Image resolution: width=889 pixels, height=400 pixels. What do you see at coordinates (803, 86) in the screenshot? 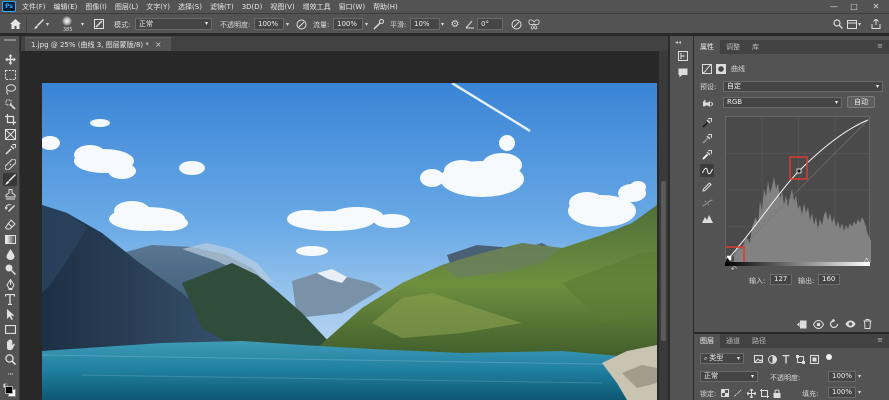
I see `preset-select: 自定 ▾` at bounding box center [803, 86].